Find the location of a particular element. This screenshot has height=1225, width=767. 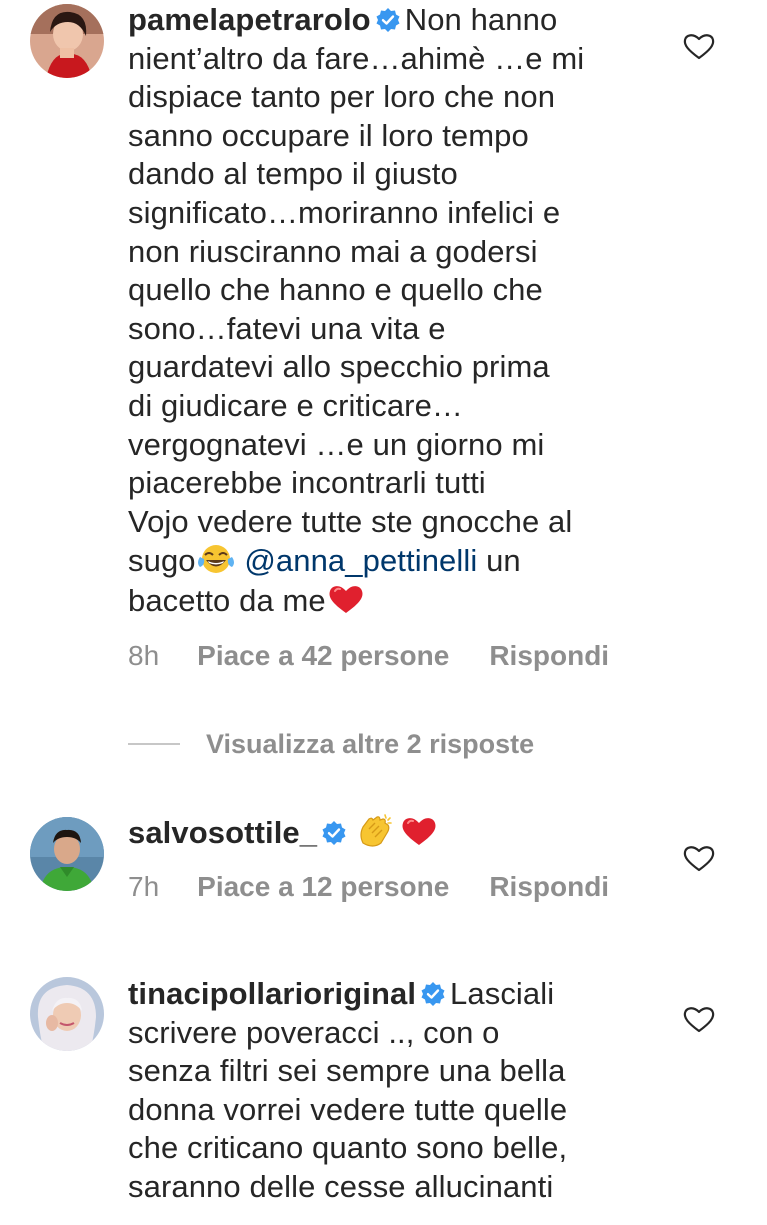

comment-text-line: nient’altro da fare…ahimè …e mi is located at coordinates (356, 58).